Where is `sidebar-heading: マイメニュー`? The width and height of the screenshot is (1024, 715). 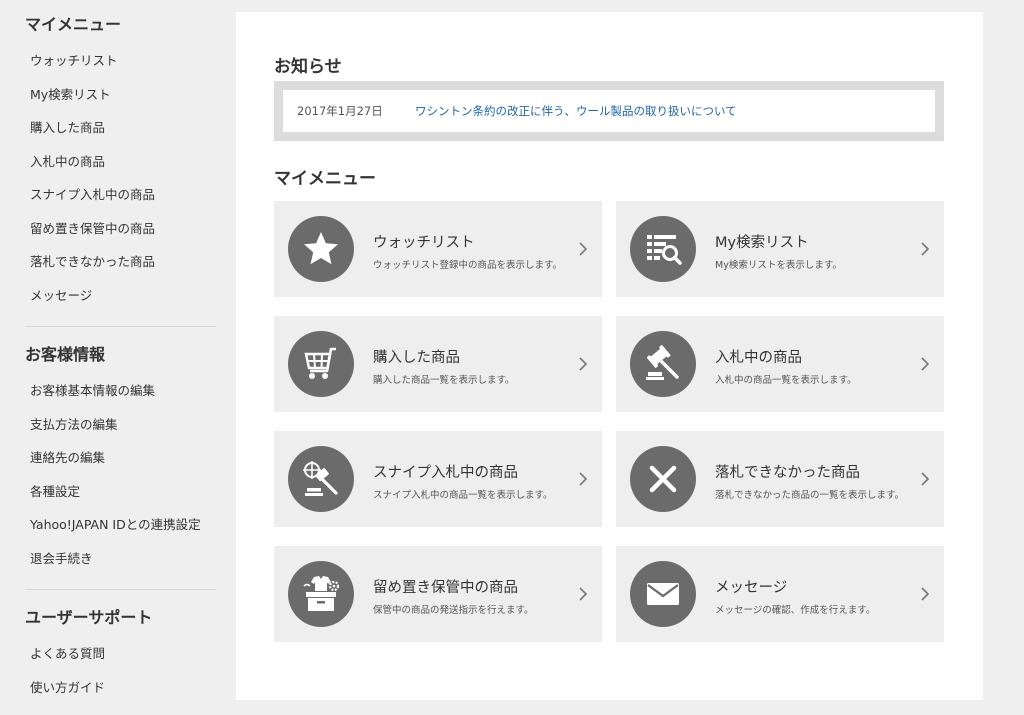 sidebar-heading: マイメニュー is located at coordinates (73, 24).